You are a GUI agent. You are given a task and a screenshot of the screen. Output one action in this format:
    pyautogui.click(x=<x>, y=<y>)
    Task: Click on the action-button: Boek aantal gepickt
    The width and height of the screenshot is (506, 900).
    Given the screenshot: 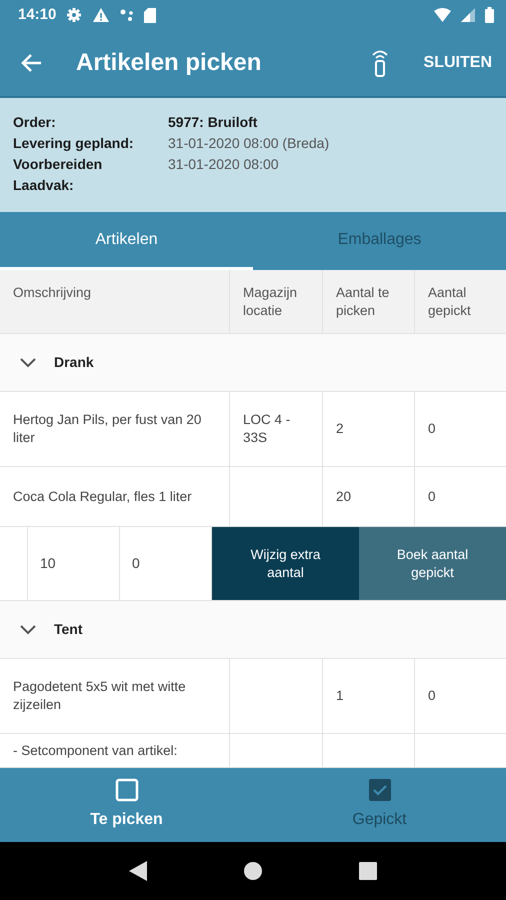 What is the action you would take?
    pyautogui.click(x=432, y=563)
    